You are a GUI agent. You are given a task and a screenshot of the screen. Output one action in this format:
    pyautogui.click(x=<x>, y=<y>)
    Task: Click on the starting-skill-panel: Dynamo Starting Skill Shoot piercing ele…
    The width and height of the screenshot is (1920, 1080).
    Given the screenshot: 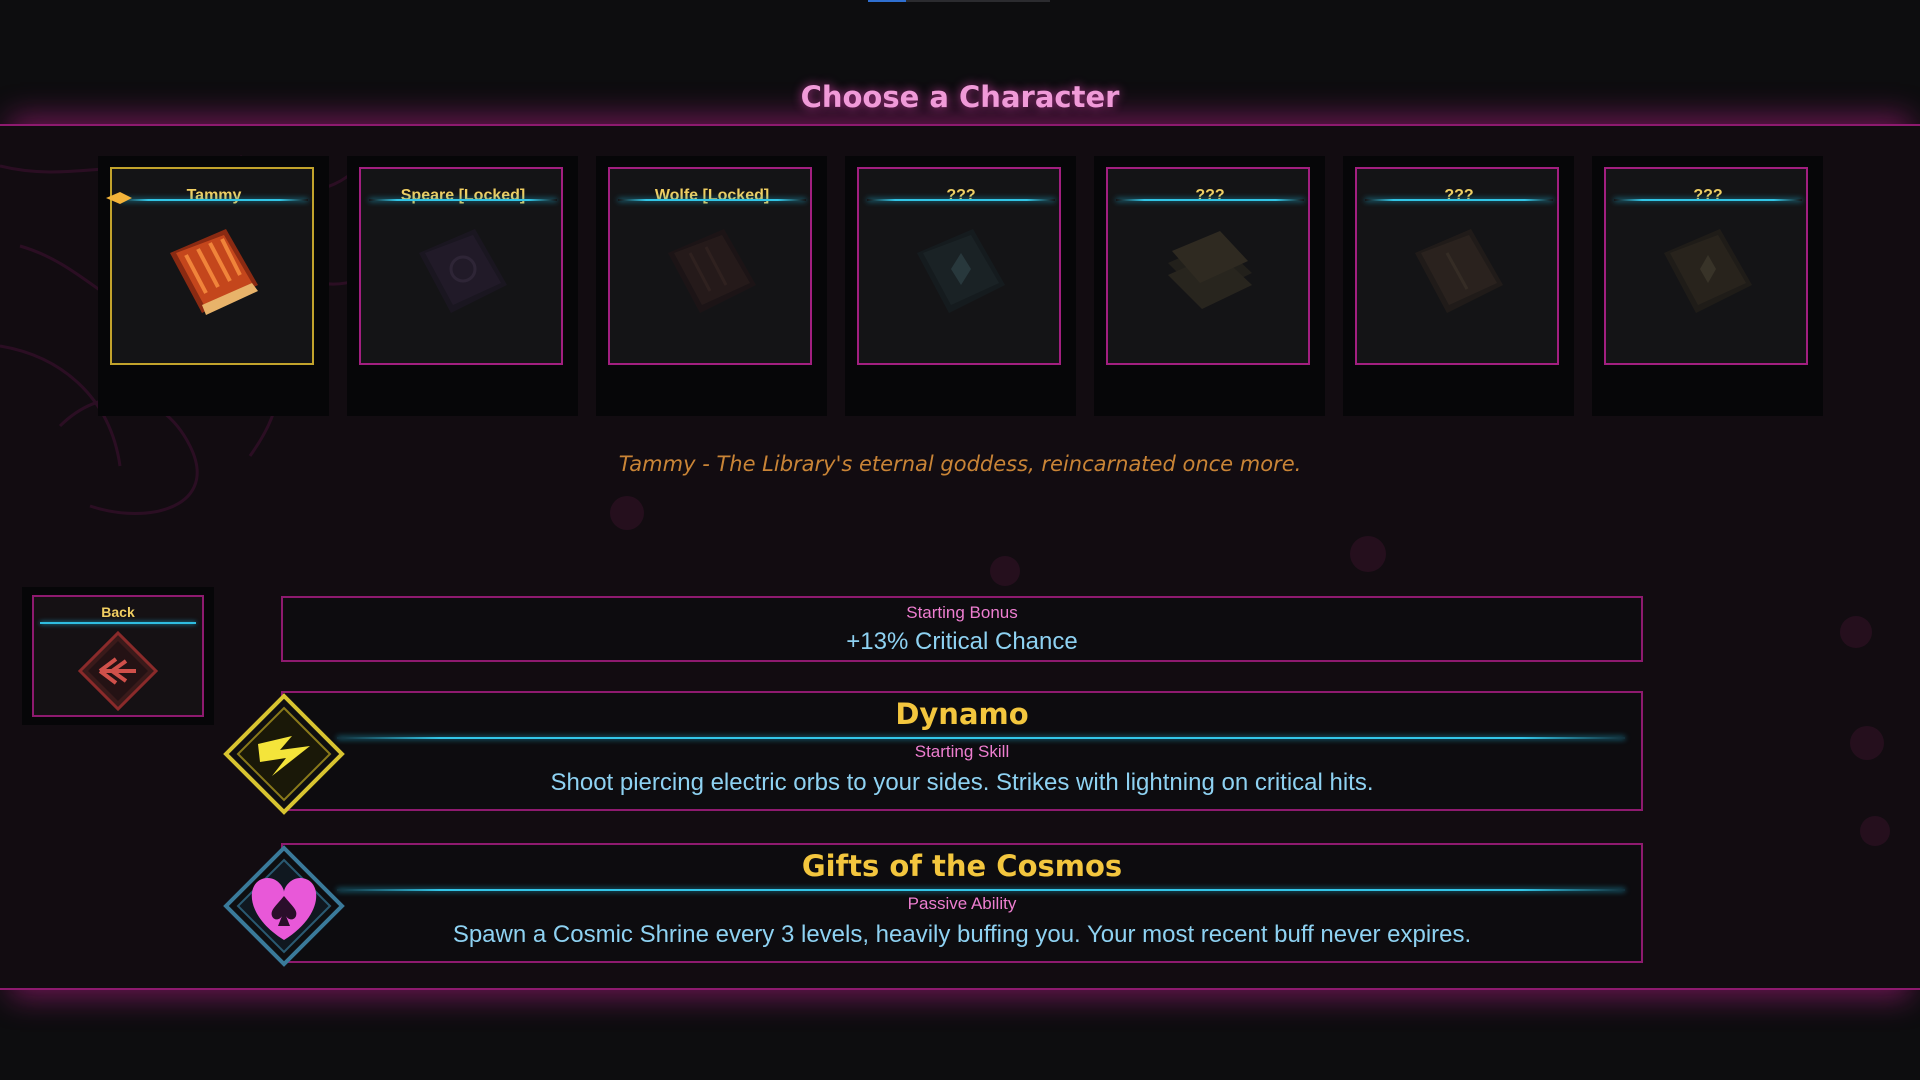 What is the action you would take?
    pyautogui.click(x=962, y=751)
    